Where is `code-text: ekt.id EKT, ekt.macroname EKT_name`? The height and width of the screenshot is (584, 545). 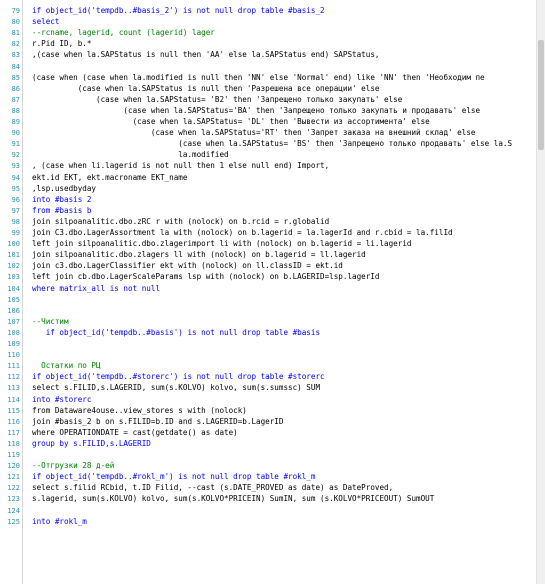 code-text: ekt.id EKT, ekt.macroname EKT_name is located at coordinates (109, 178).